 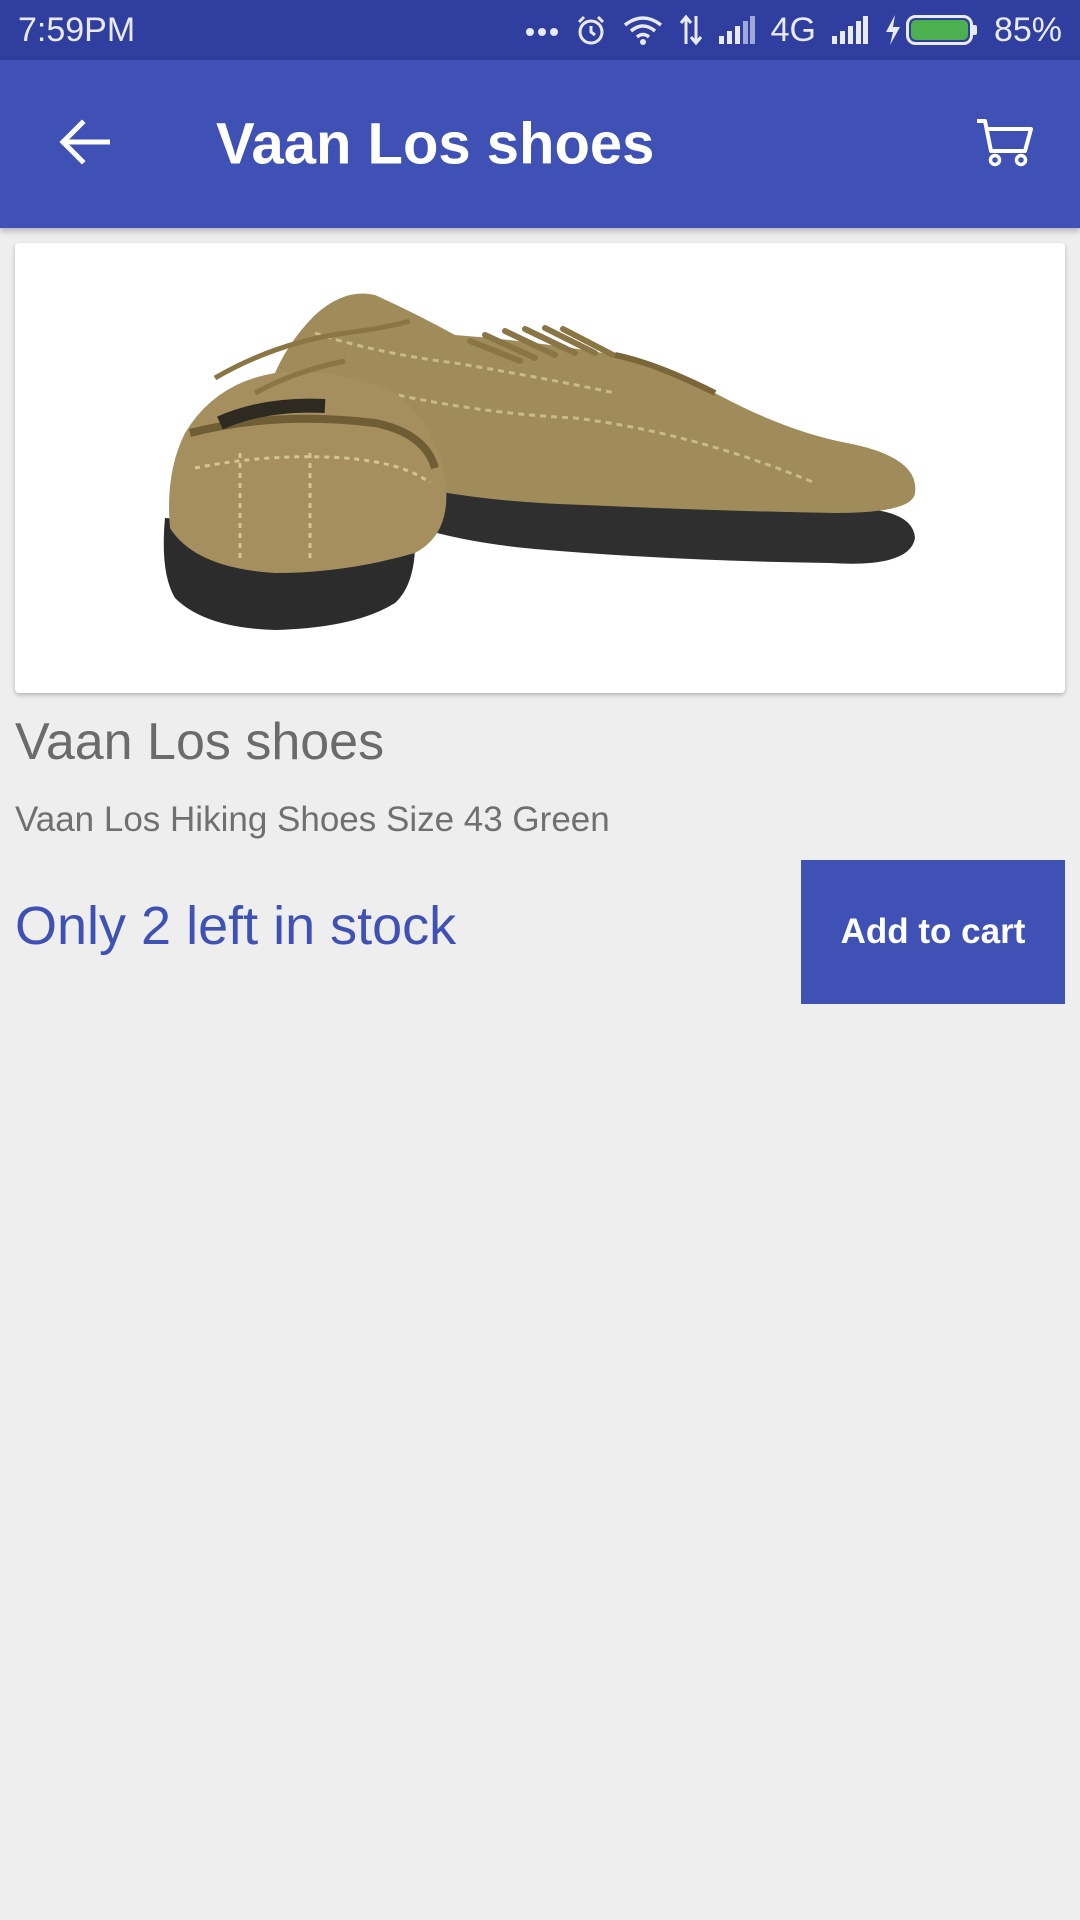 What do you see at coordinates (77, 29) in the screenshot?
I see `status-time: 7:59PM` at bounding box center [77, 29].